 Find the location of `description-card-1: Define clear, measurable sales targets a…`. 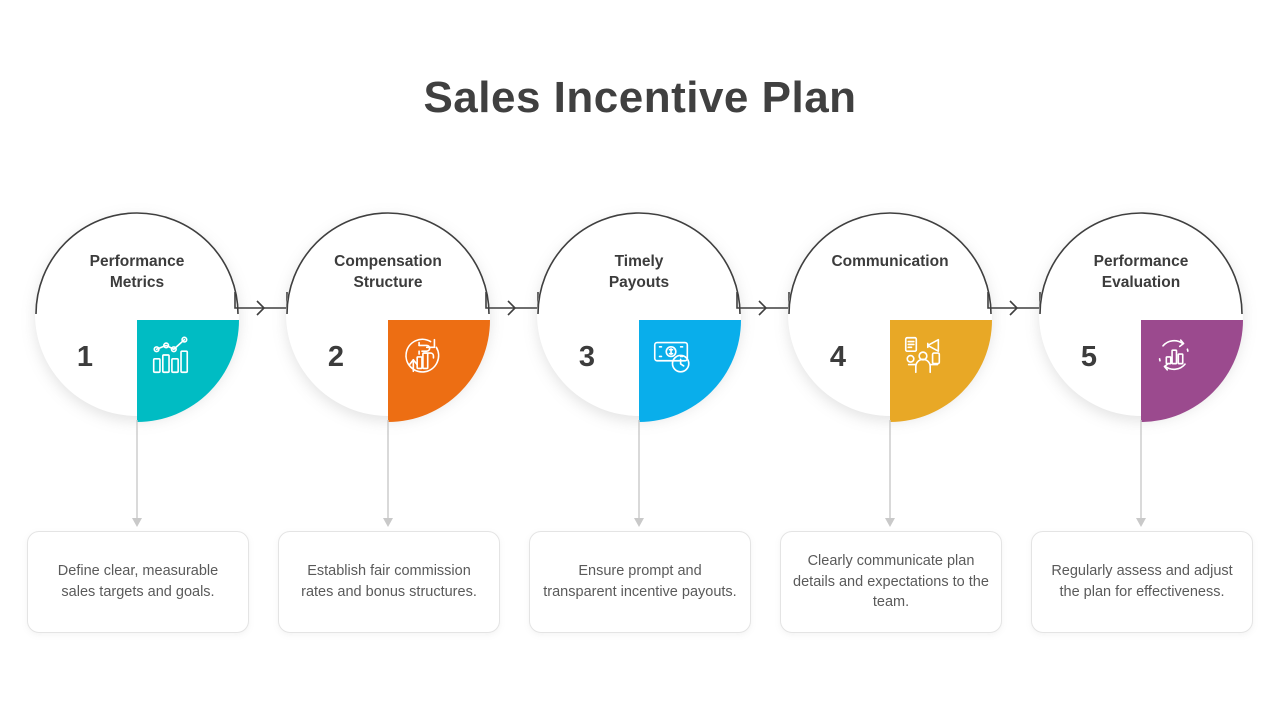

description-card-1: Define clear, measurable sales targets a… is located at coordinates (138, 582).